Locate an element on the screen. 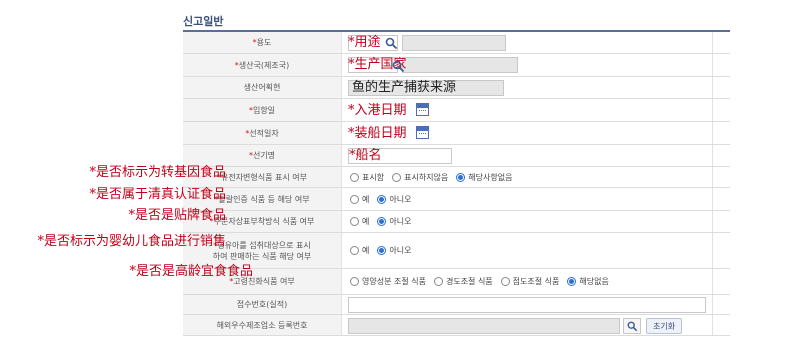 This screenshot has width=800, height=341. row-vessel-name: * 선기명 *船名 is located at coordinates (456, 156).